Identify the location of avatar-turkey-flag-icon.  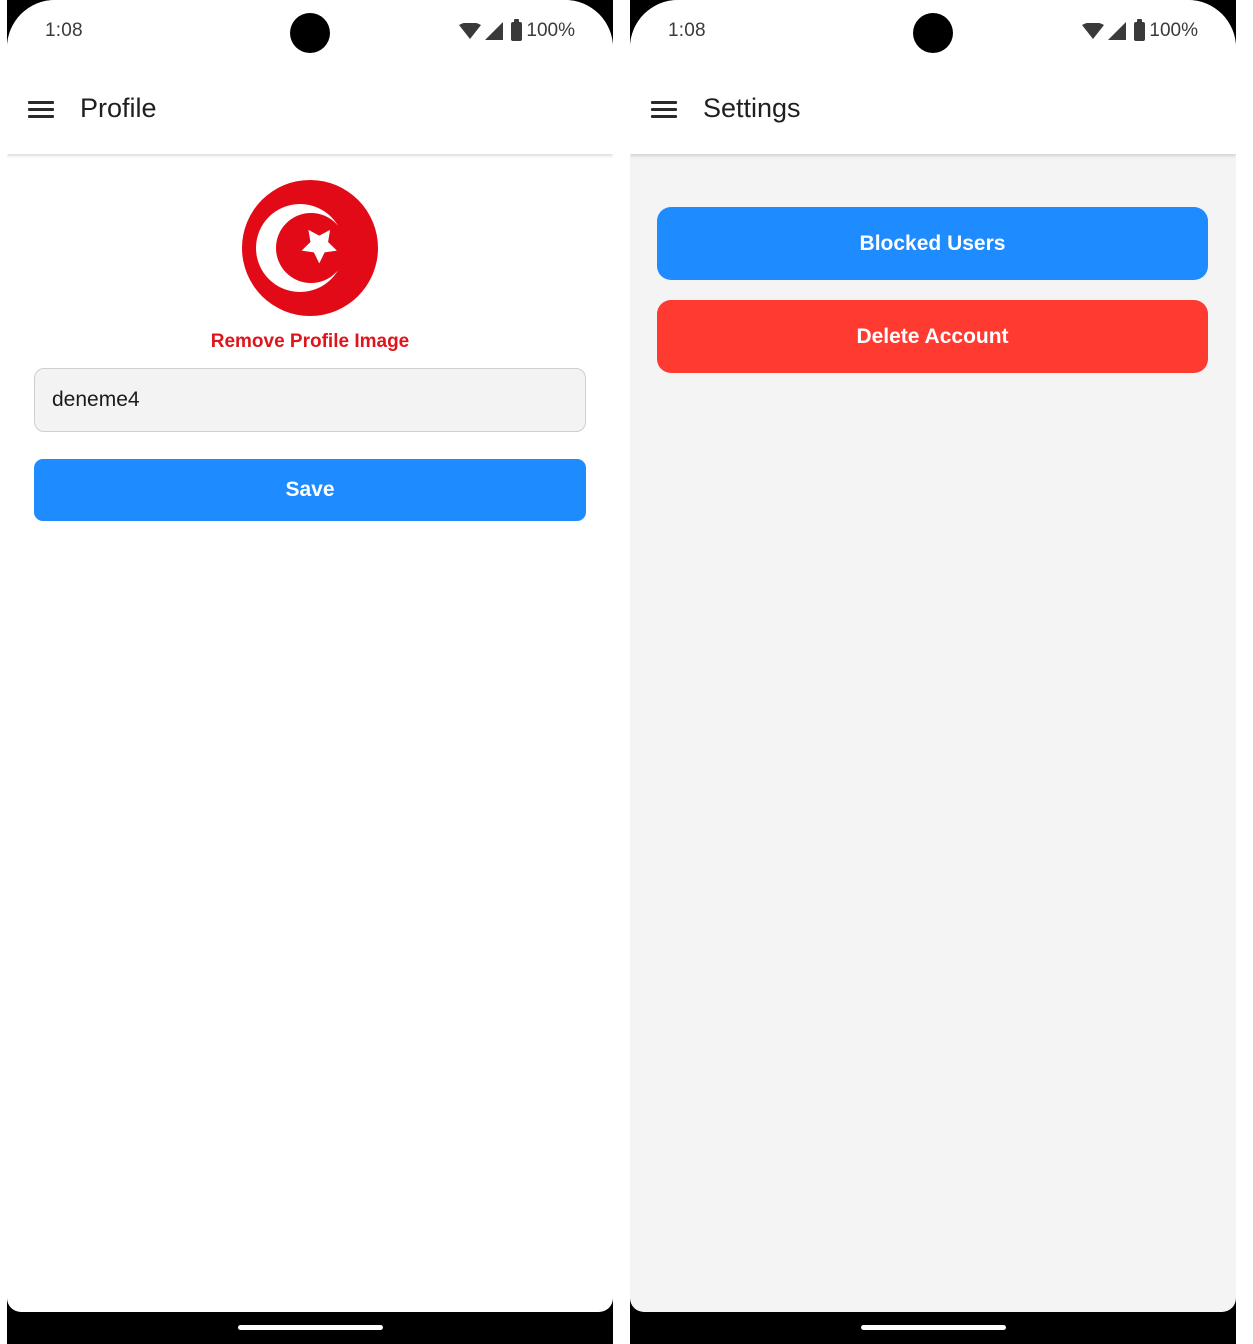
(310, 248).